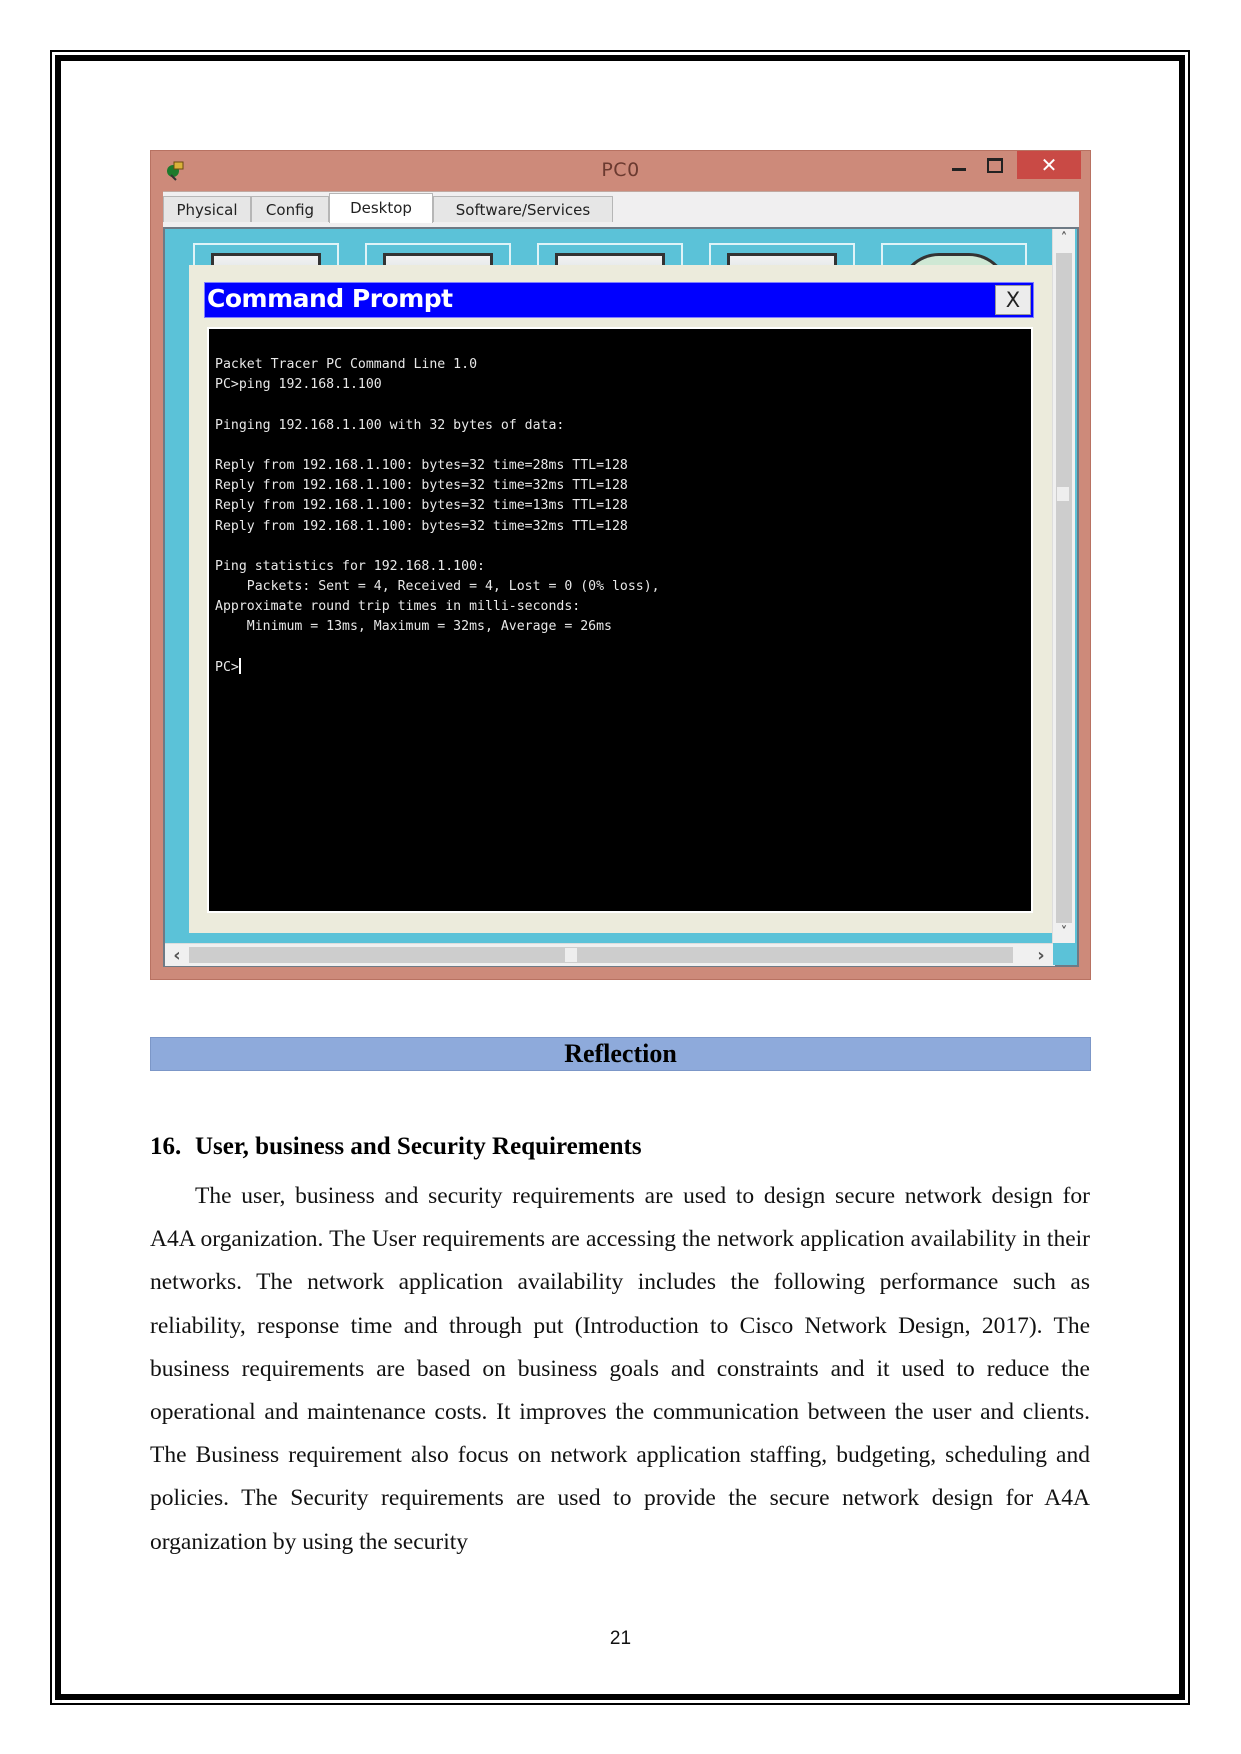 Image resolution: width=1241 pixels, height=1754 pixels. Describe the element at coordinates (1064, 954) in the screenshot. I see `scrollbar-corner` at that location.